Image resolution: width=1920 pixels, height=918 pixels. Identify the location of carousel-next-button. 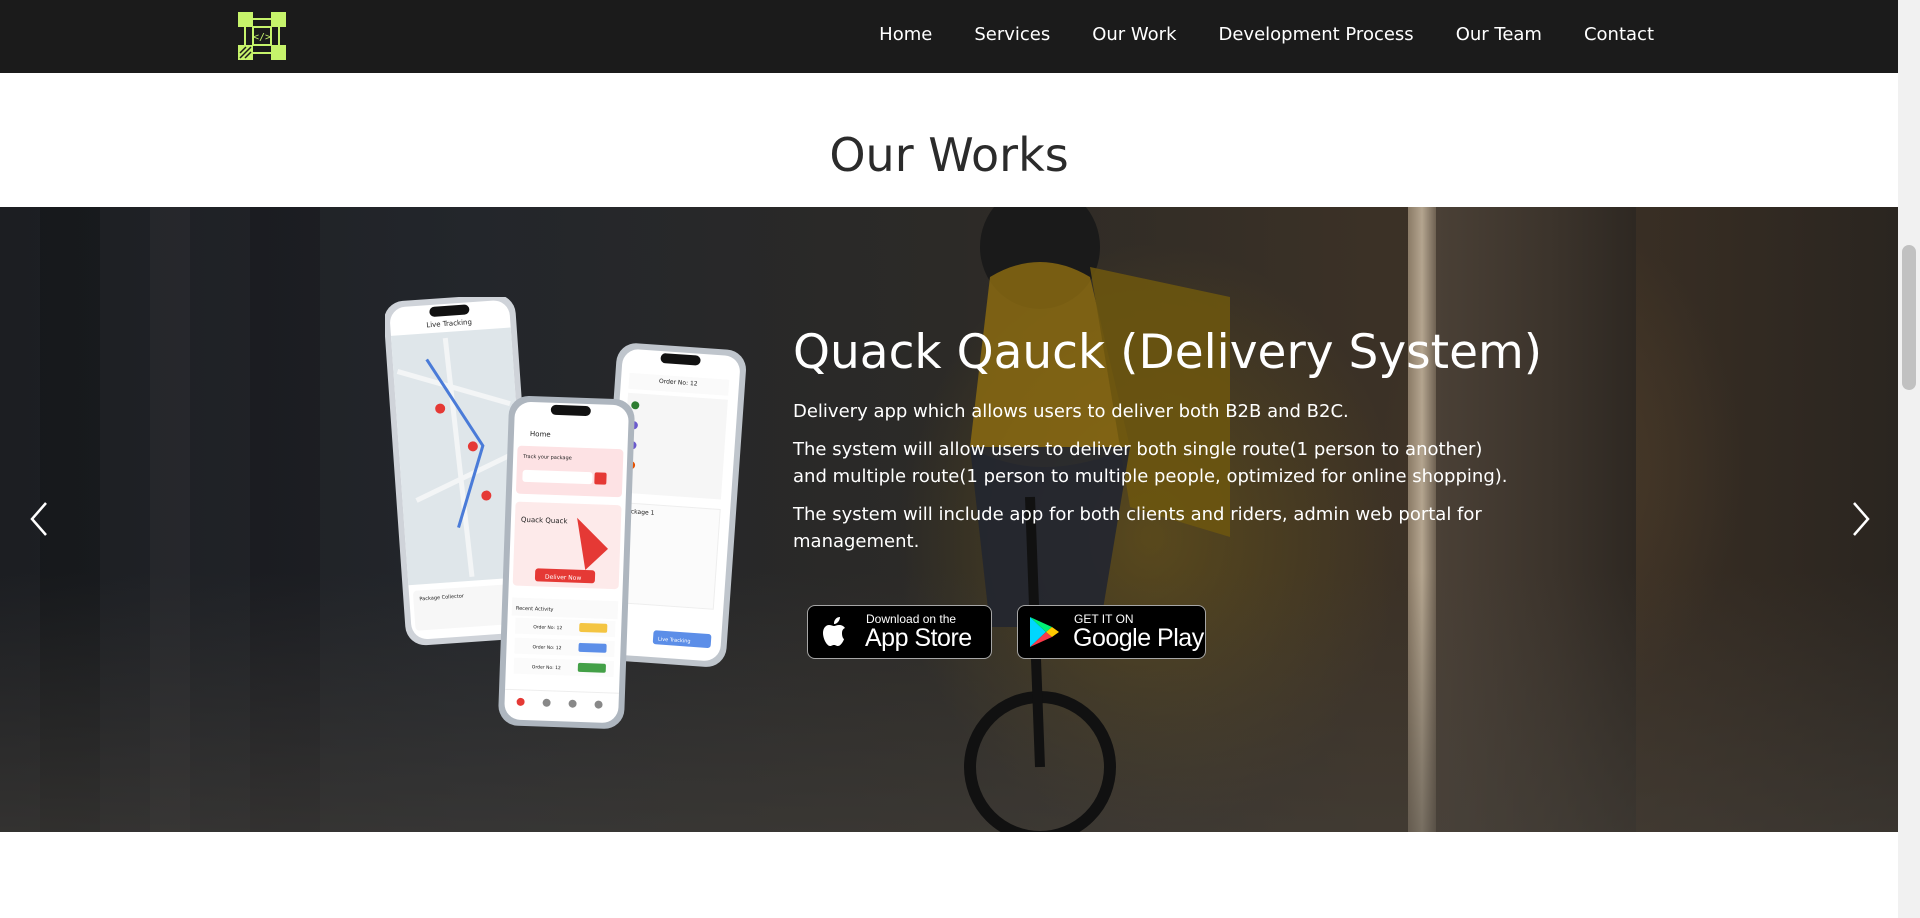
(1860, 519).